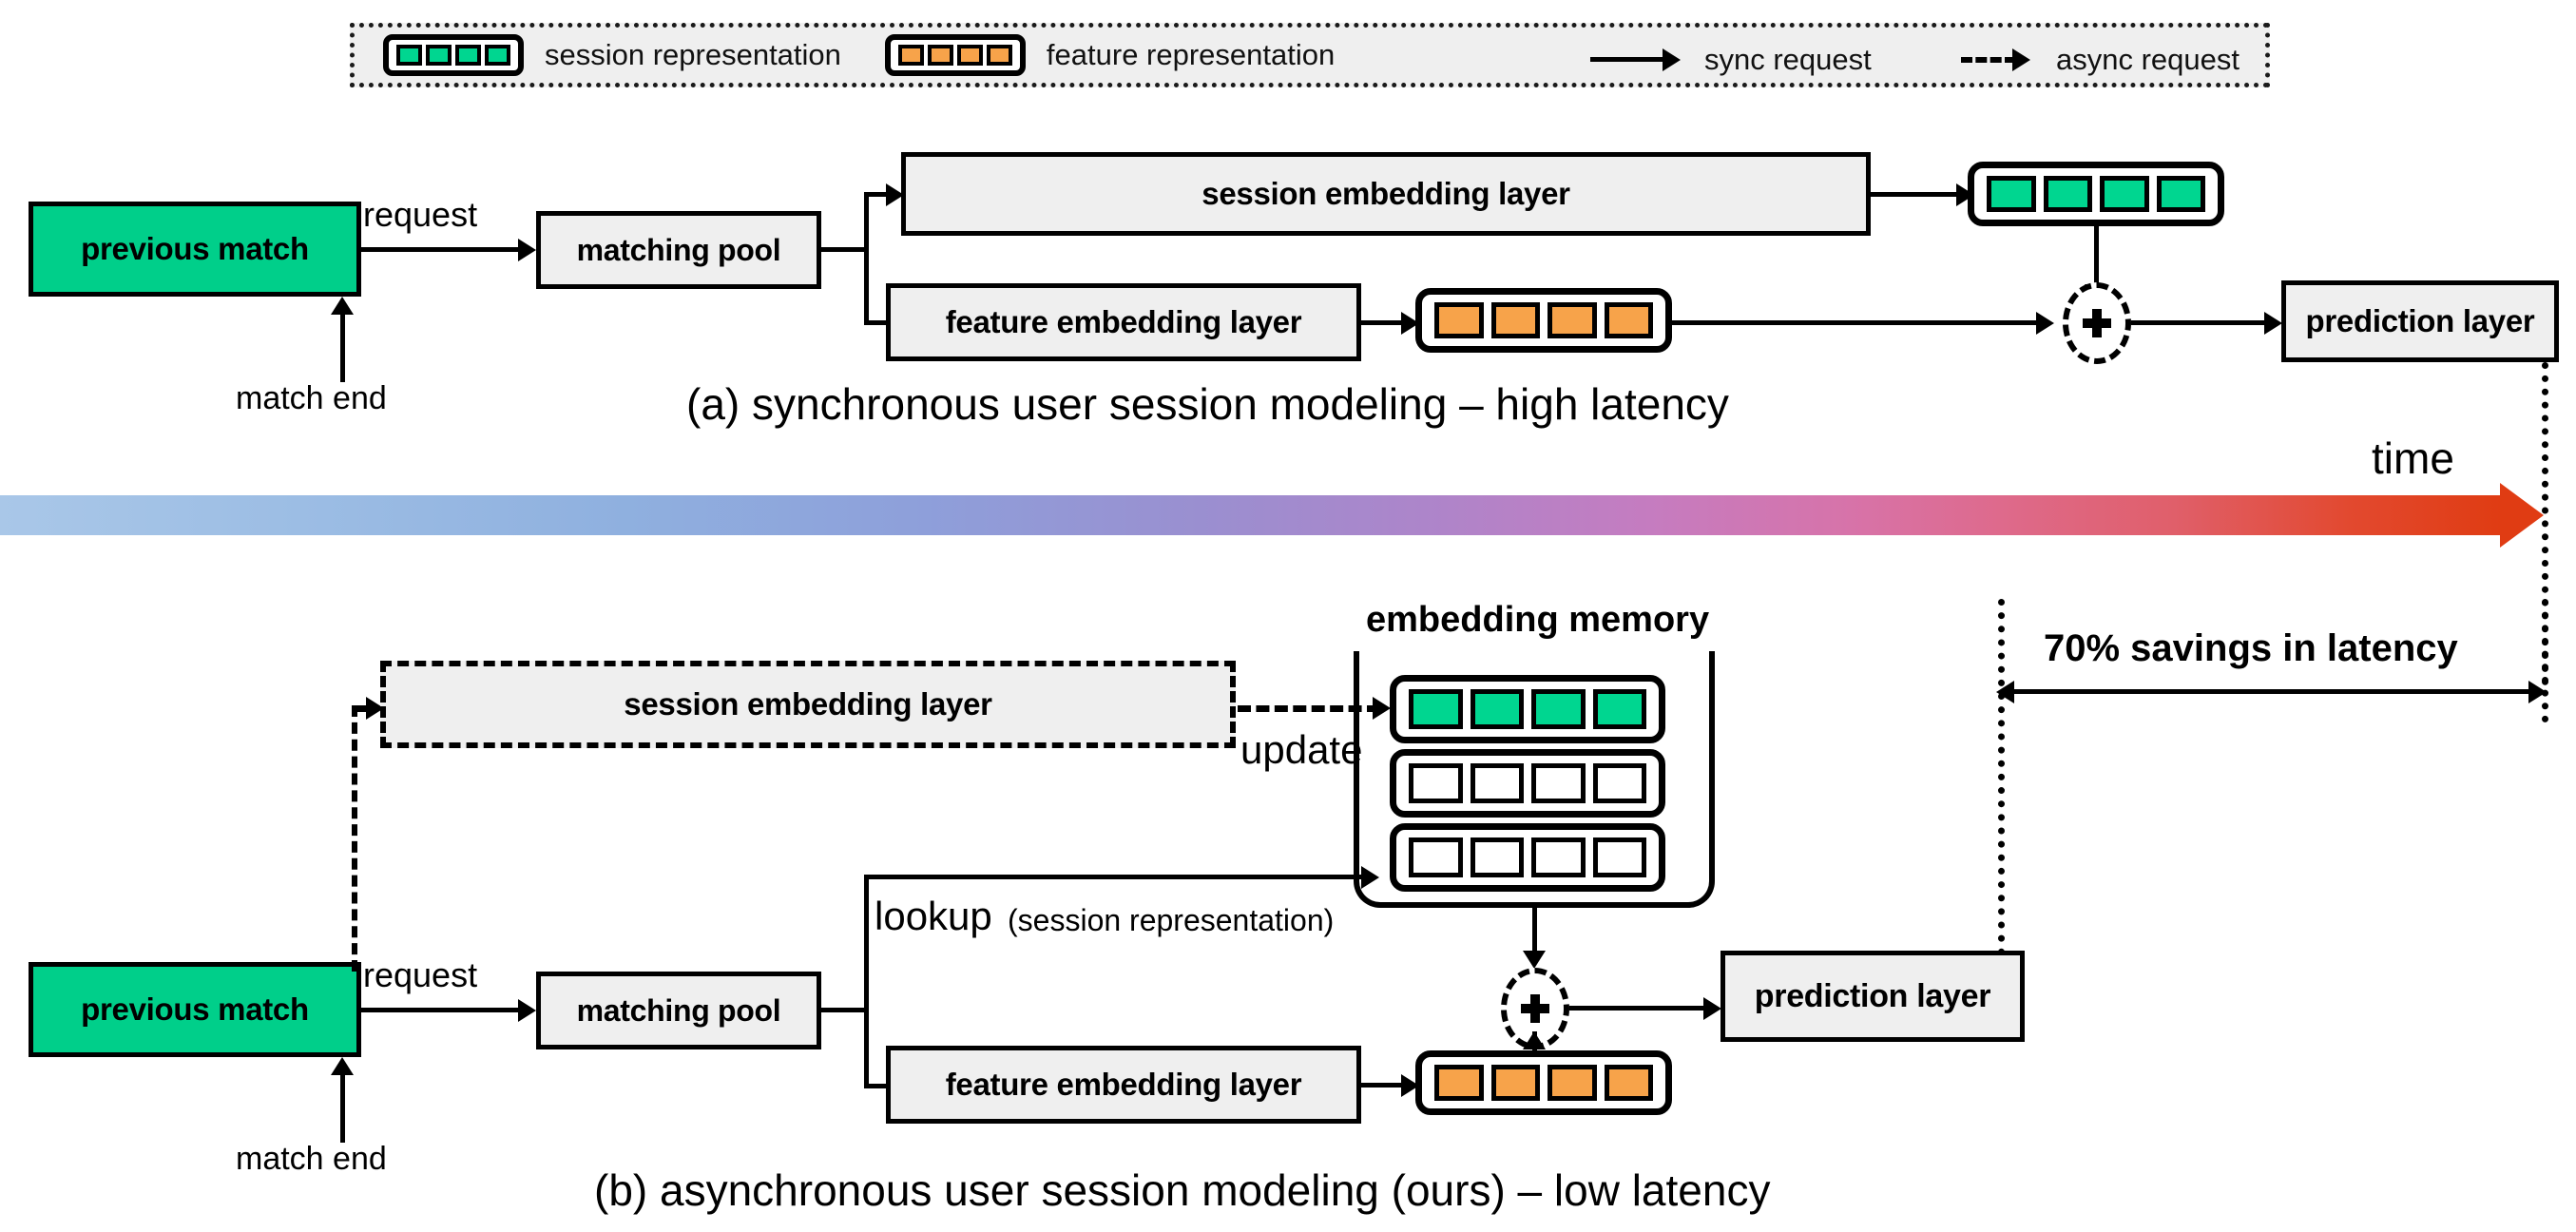 The height and width of the screenshot is (1232, 2576). What do you see at coordinates (441, 1010) in the screenshot?
I see `panel-b-request-line` at bounding box center [441, 1010].